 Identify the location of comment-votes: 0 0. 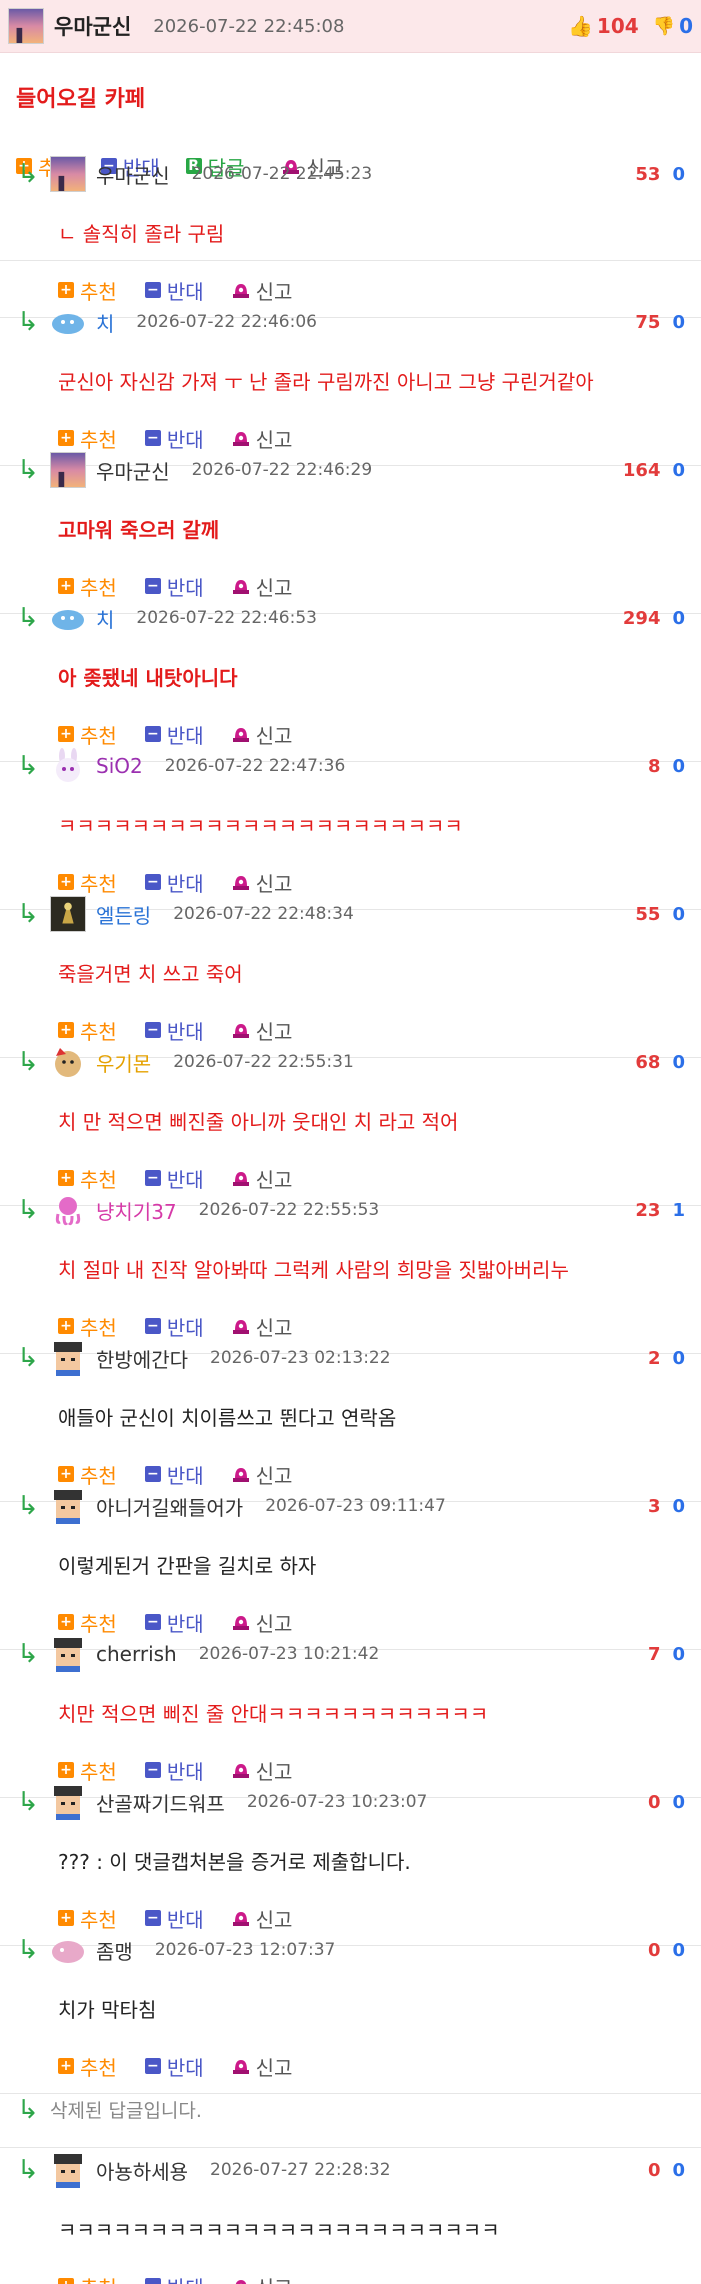
(674, 1950).